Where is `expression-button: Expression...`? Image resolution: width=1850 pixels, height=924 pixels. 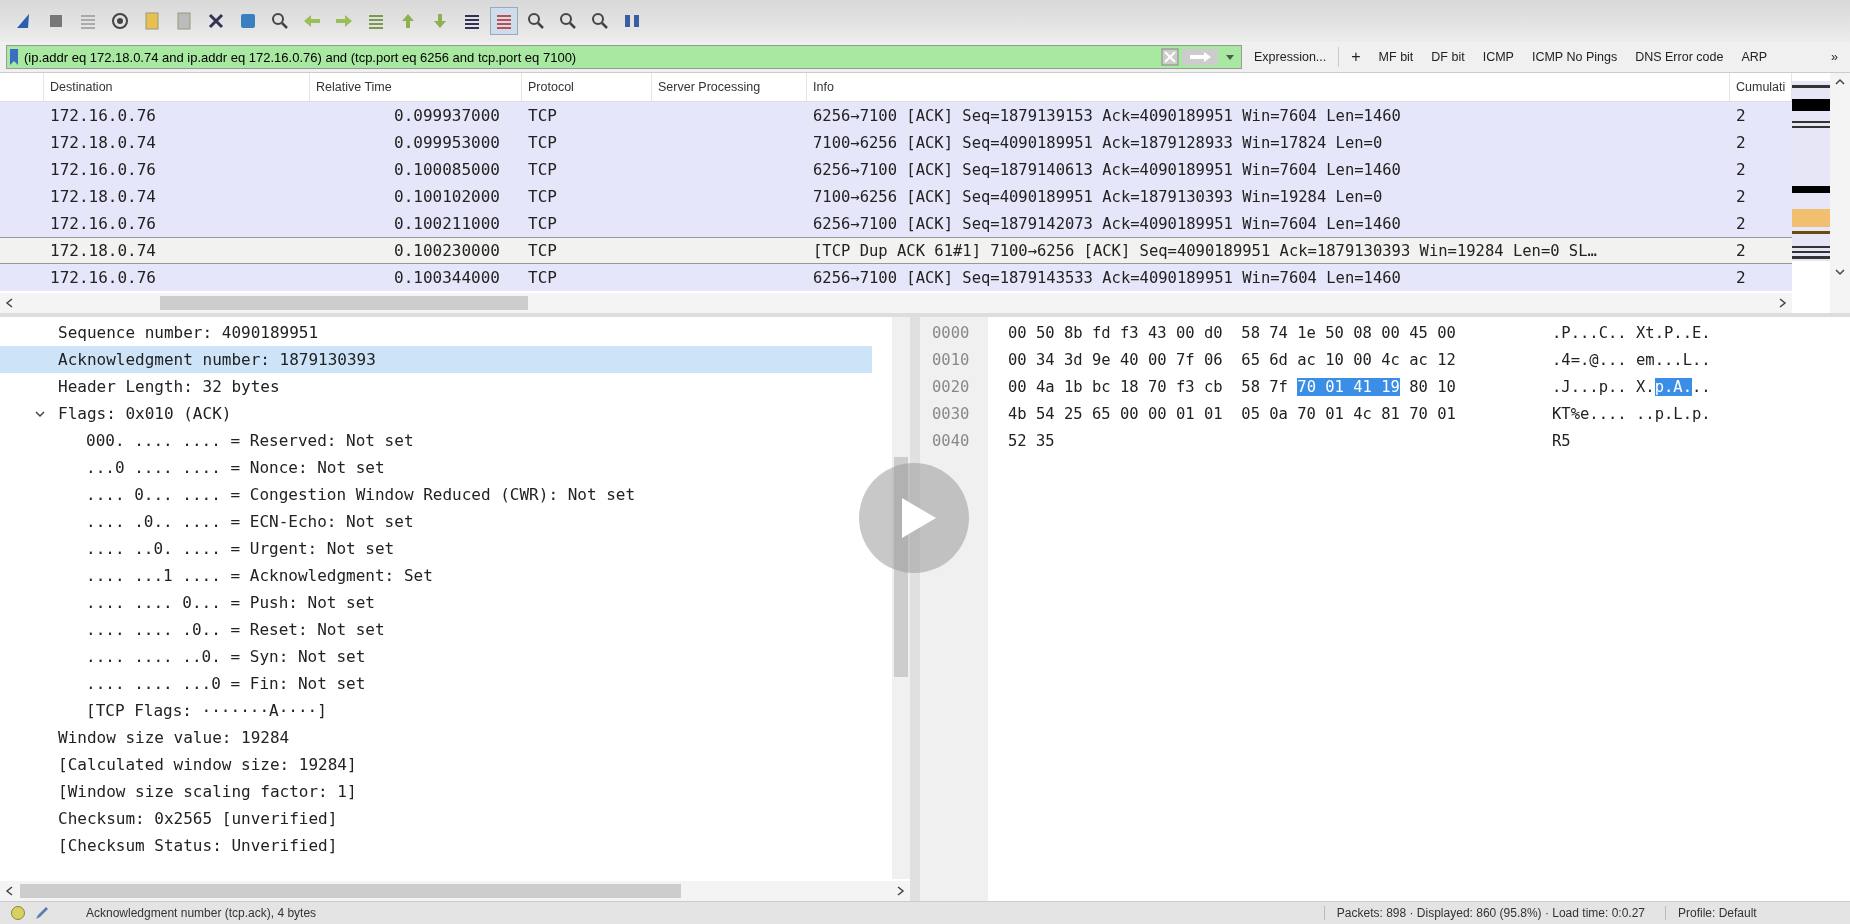
expression-button: Expression... is located at coordinates (1290, 57).